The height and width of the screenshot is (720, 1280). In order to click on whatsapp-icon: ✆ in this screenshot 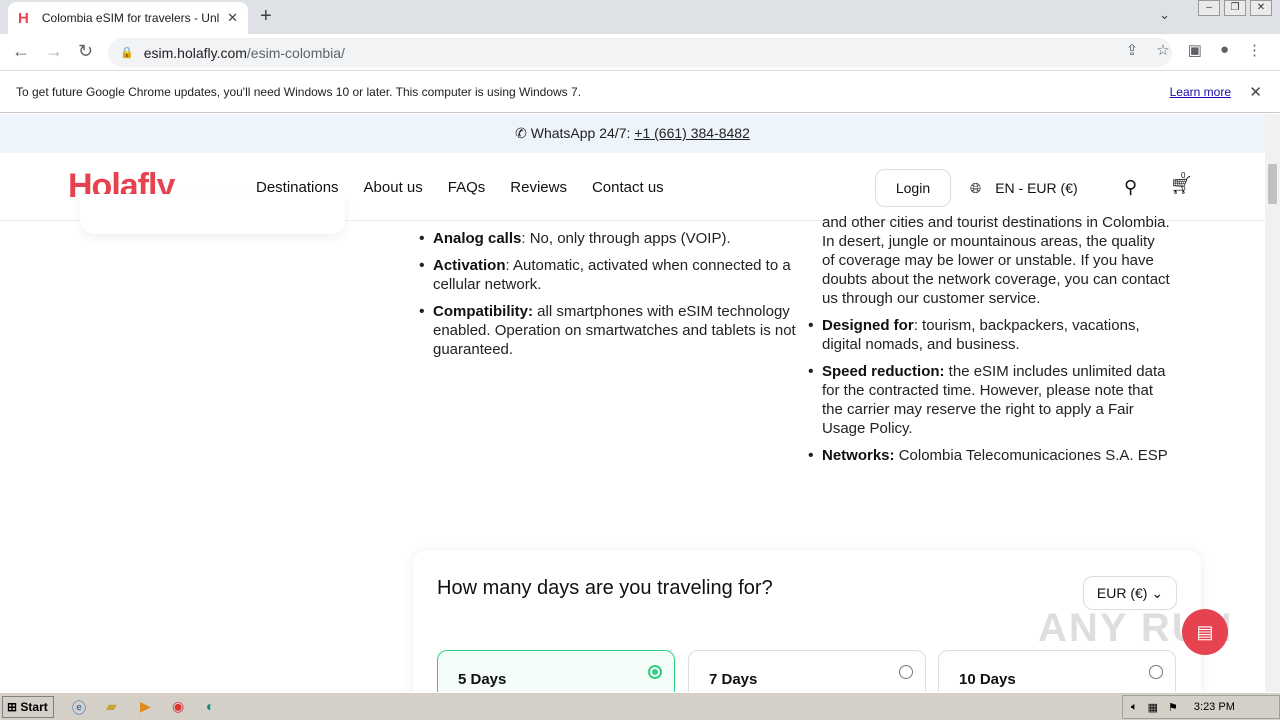, I will do `click(521, 133)`.